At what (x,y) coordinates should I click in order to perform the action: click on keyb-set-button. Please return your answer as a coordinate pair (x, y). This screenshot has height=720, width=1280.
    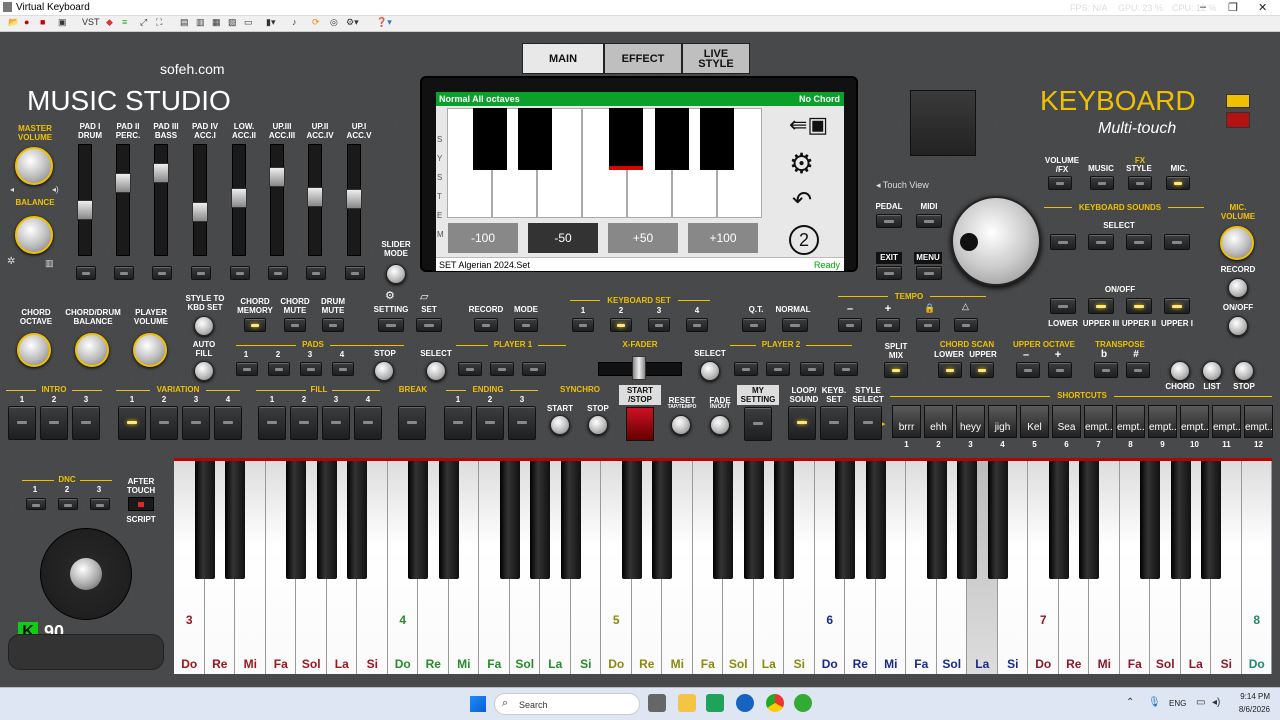
    Looking at the image, I should click on (834, 423).